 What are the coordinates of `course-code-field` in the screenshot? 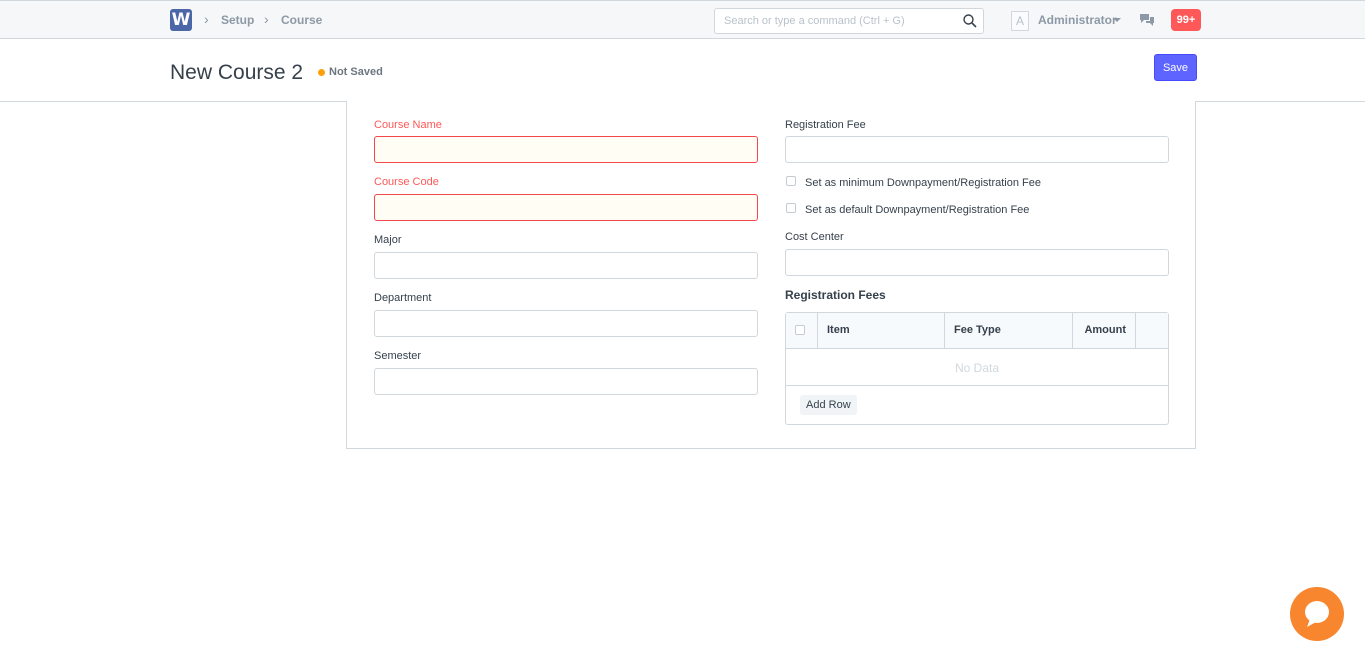 It's located at (566, 207).